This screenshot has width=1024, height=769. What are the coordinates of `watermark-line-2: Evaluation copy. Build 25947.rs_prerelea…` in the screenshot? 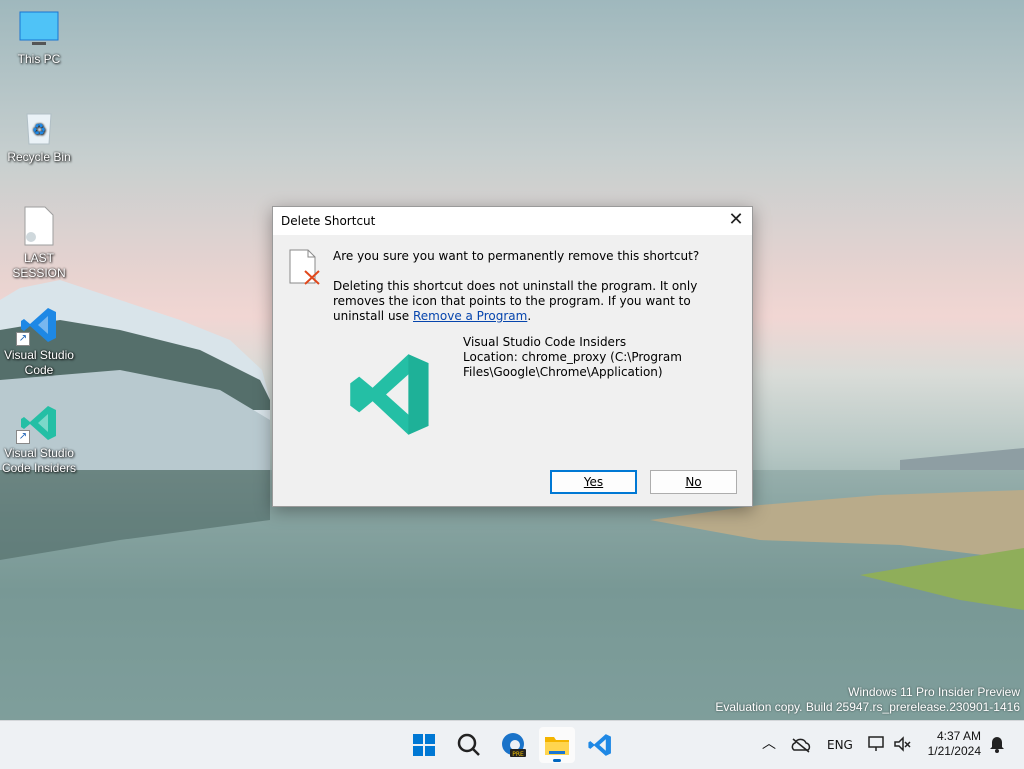 It's located at (867, 707).